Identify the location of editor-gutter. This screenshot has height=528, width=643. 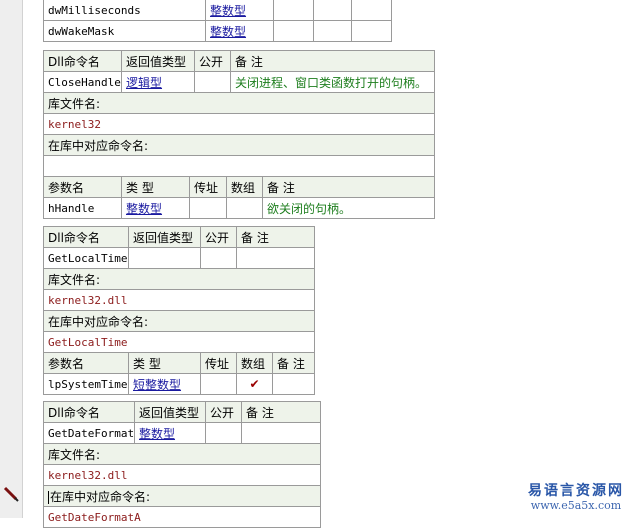
(11, 259).